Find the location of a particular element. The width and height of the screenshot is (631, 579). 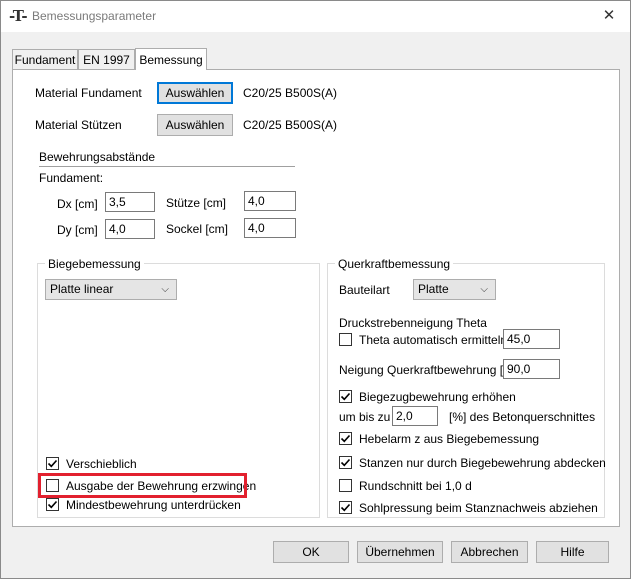

dy-input is located at coordinates (130, 229).